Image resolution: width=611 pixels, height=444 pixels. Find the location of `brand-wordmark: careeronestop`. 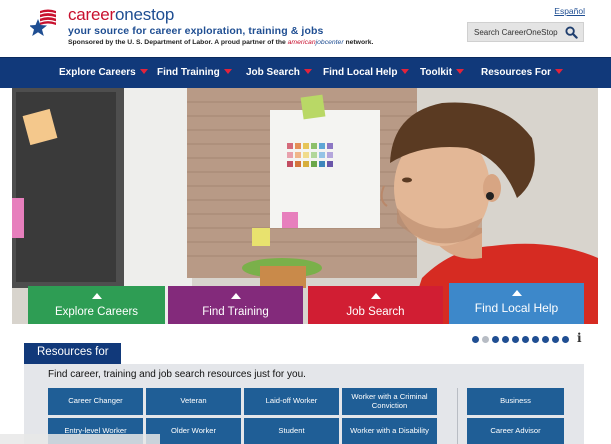

brand-wordmark: careeronestop is located at coordinates (121, 15).